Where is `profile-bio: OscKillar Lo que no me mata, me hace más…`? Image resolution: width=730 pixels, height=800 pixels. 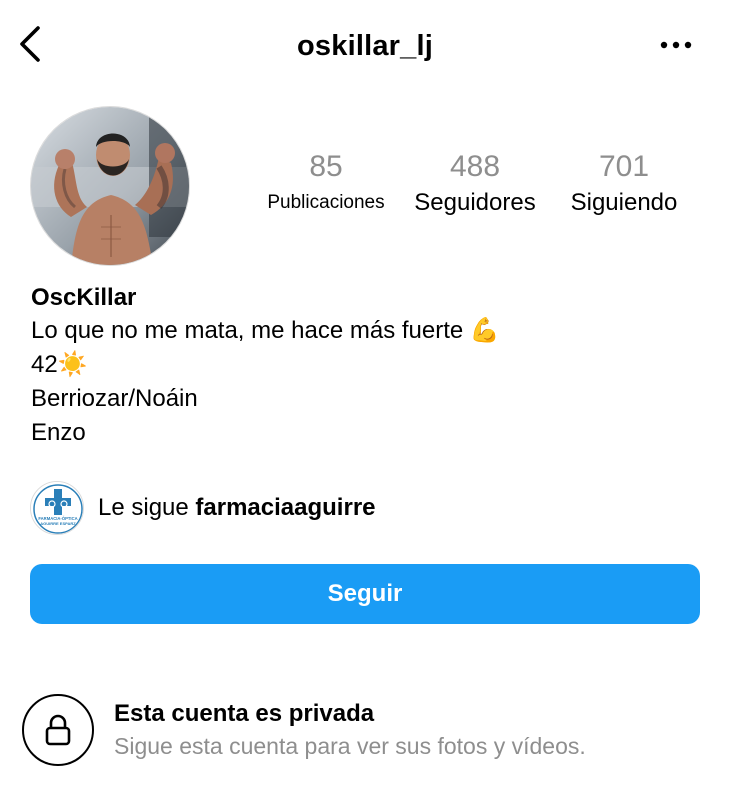
profile-bio: OscKillar Lo que no me mata, me hace más… is located at coordinates (265, 366).